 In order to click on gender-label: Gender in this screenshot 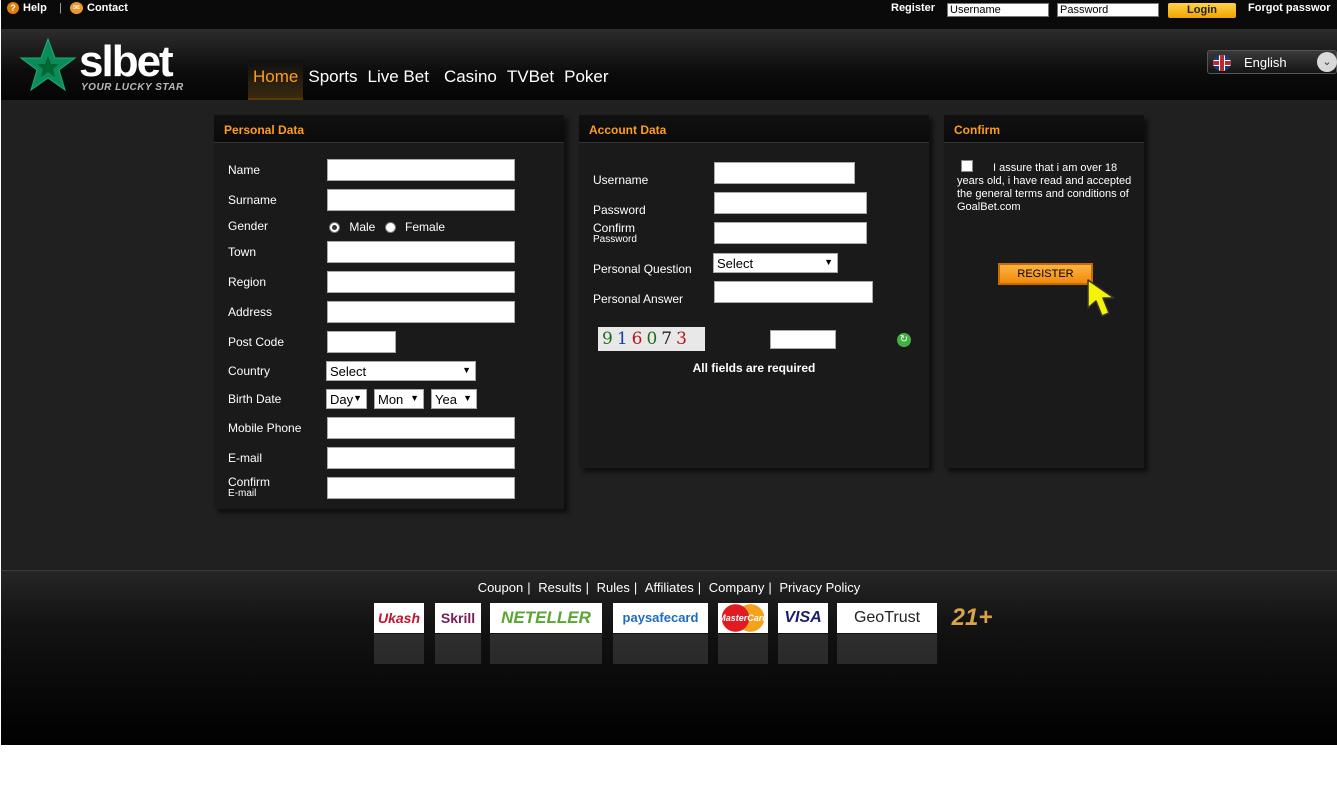, I will do `click(248, 226)`.